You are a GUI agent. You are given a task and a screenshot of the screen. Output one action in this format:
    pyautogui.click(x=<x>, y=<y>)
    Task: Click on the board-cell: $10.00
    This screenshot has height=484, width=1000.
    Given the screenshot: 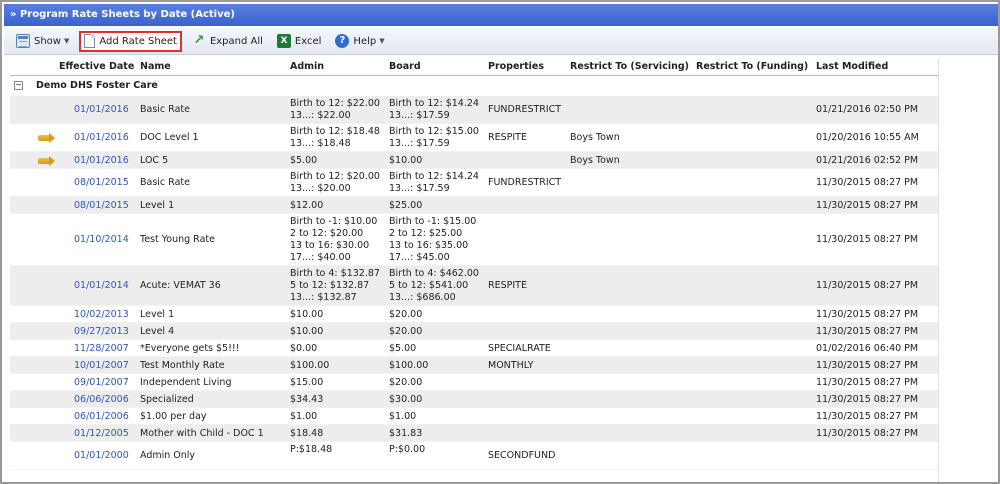 What is the action you would take?
    pyautogui.click(x=405, y=161)
    